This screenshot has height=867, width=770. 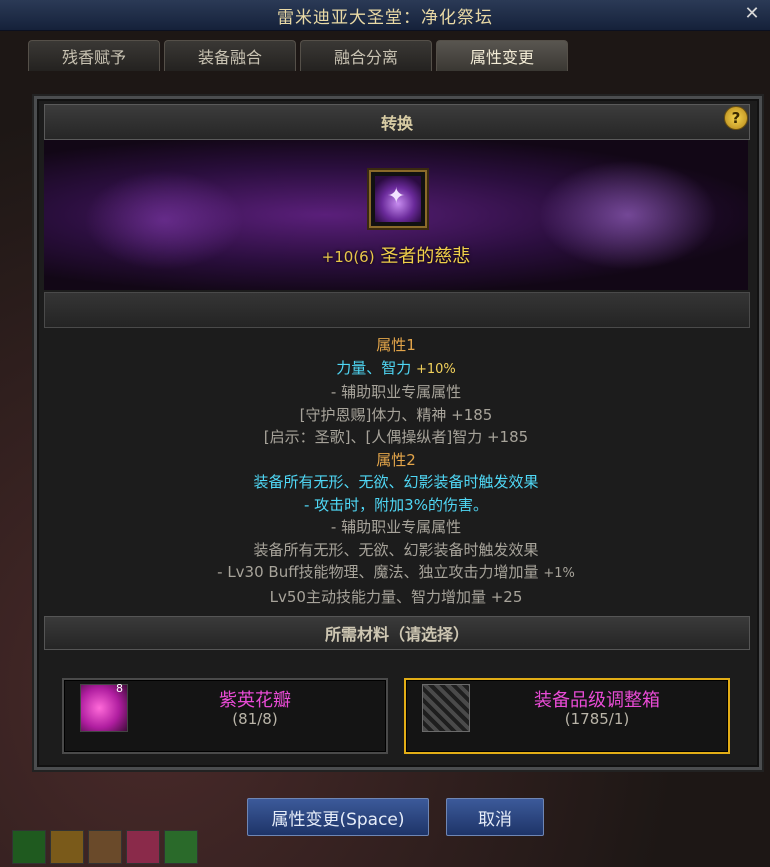 What do you see at coordinates (396, 549) in the screenshot?
I see `attr2-line2: 装备所有无形、无欲、幻影装备时触发效果` at bounding box center [396, 549].